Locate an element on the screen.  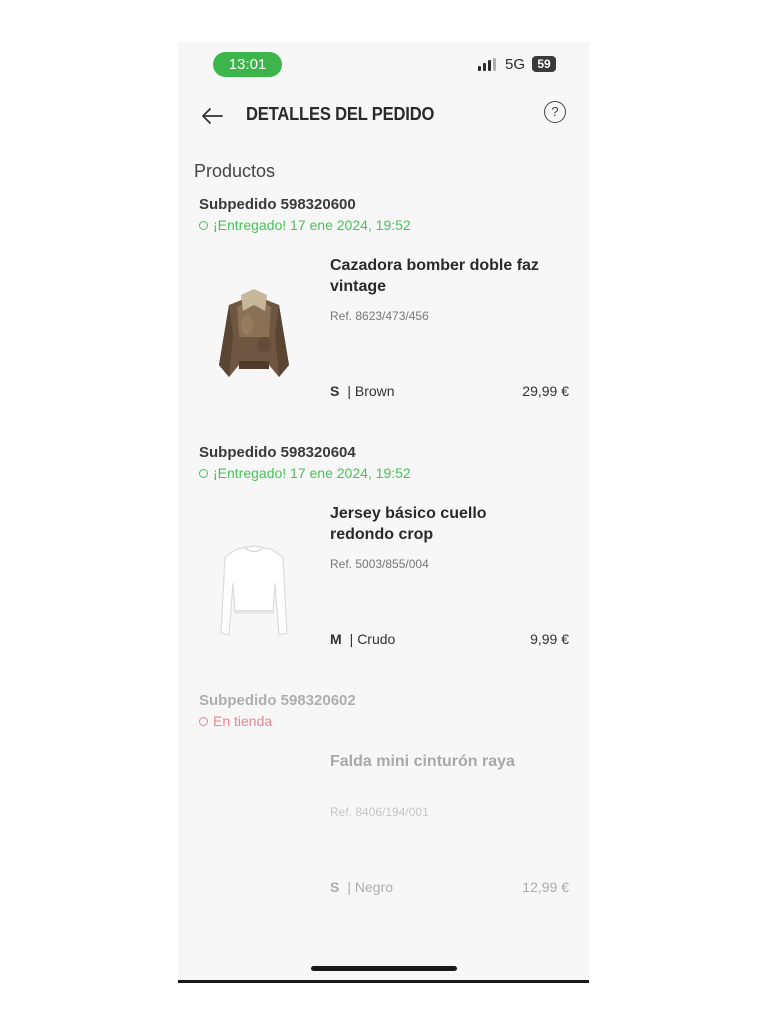
product-size-color: S | Brown is located at coordinates (362, 391).